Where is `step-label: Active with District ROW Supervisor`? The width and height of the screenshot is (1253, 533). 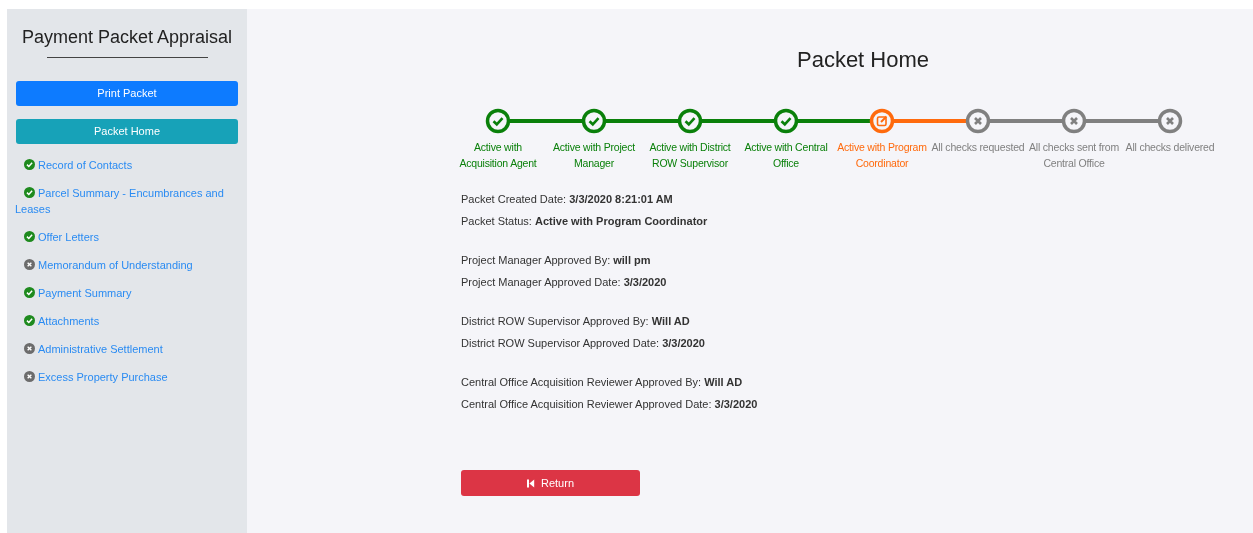 step-label: Active with District ROW Supervisor is located at coordinates (690, 155).